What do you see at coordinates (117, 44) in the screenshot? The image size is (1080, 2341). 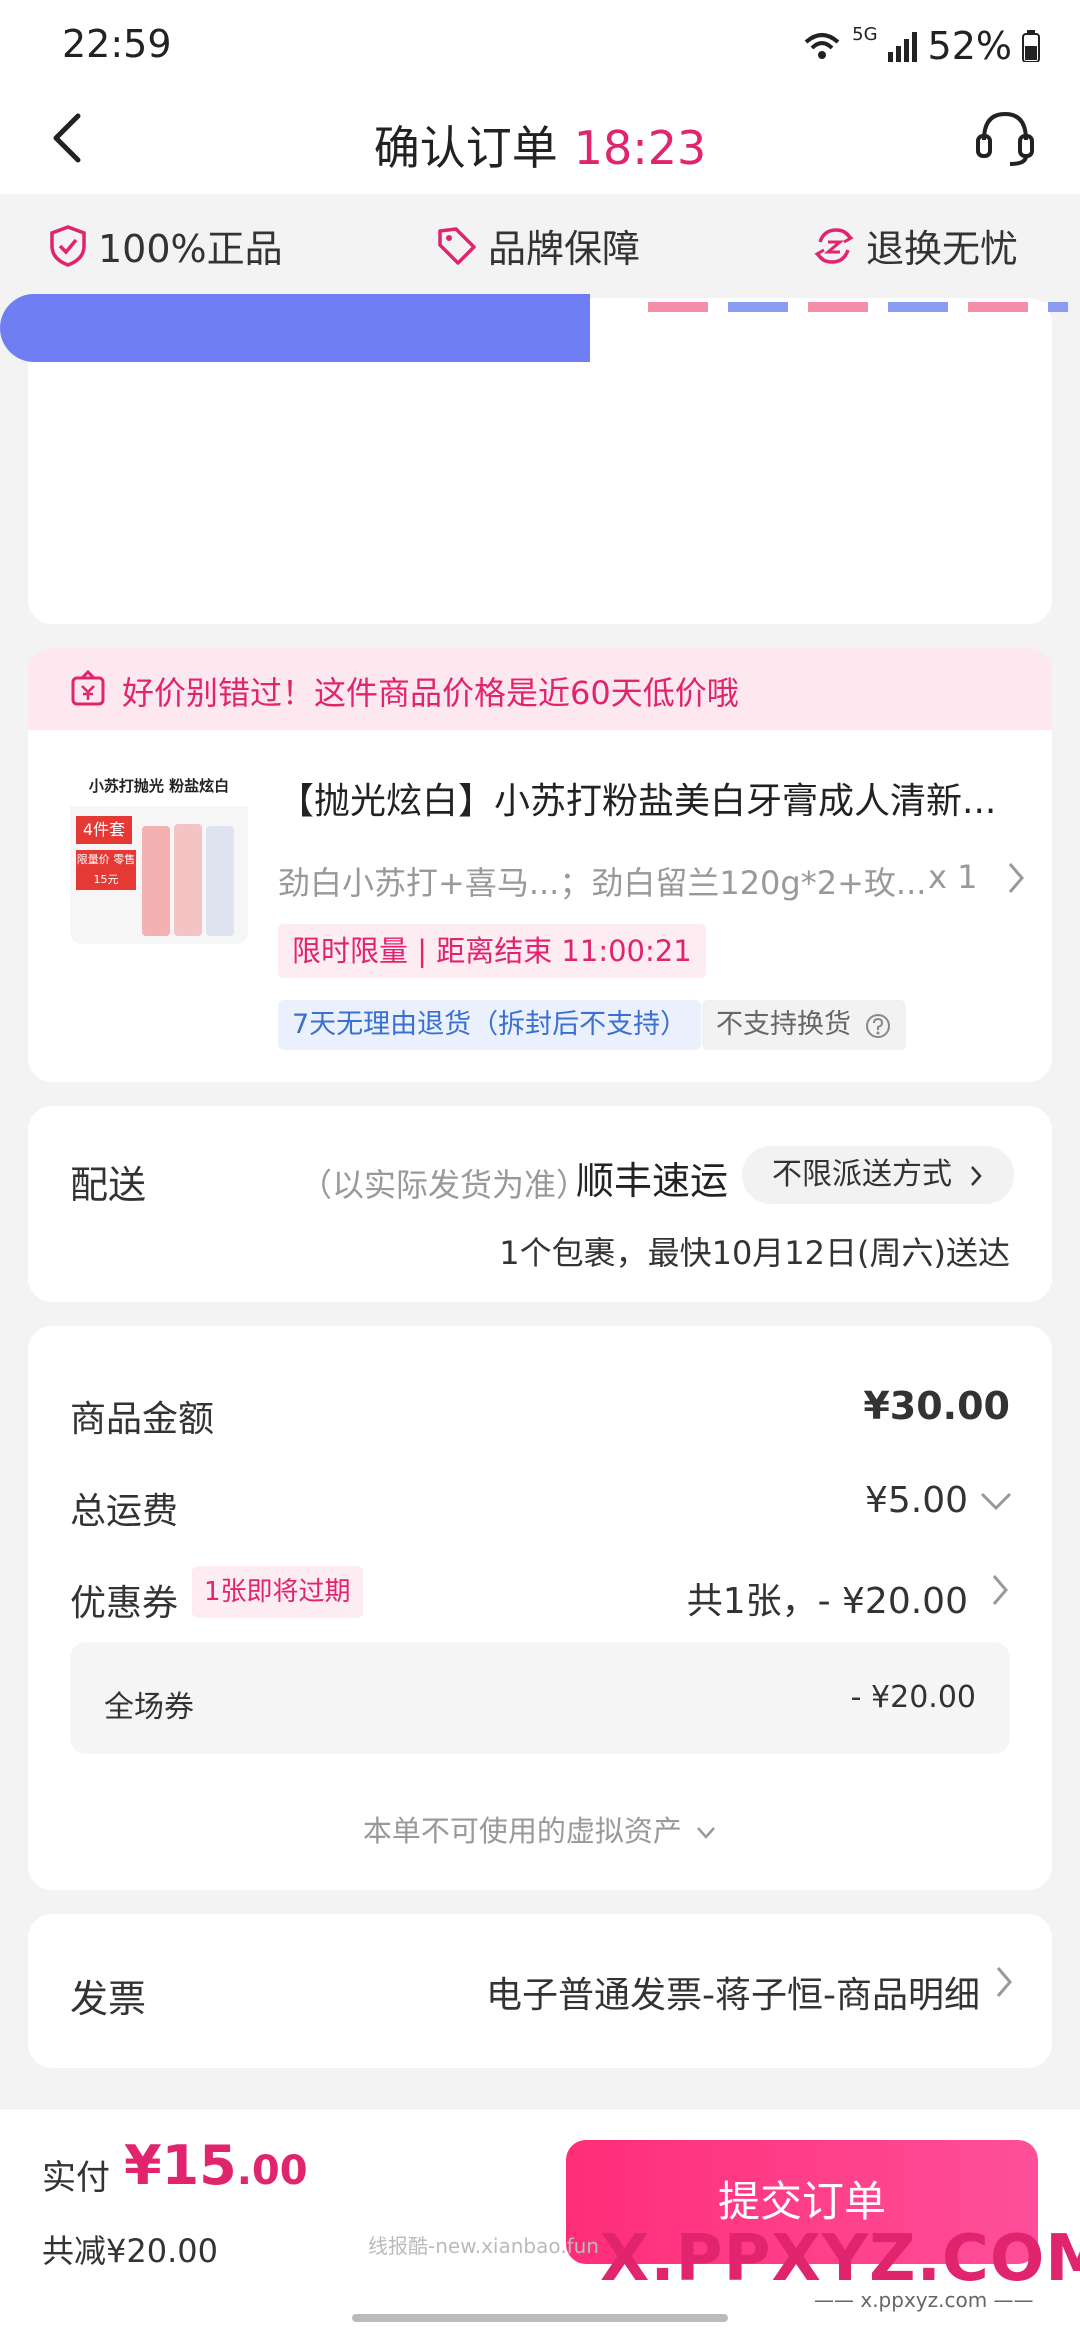 I see `status-time: 22:59` at bounding box center [117, 44].